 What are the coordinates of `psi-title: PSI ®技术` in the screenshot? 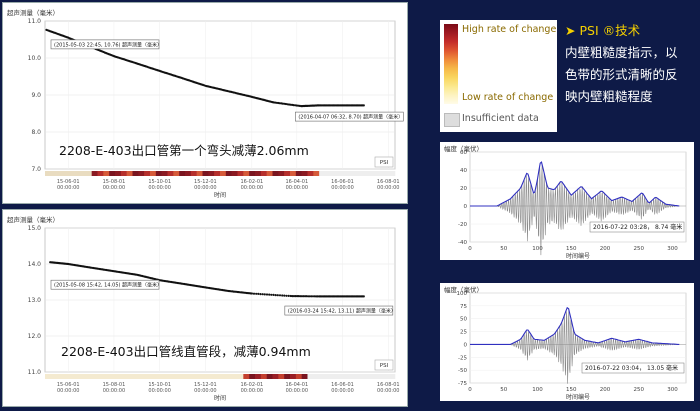 It's located at (610, 30).